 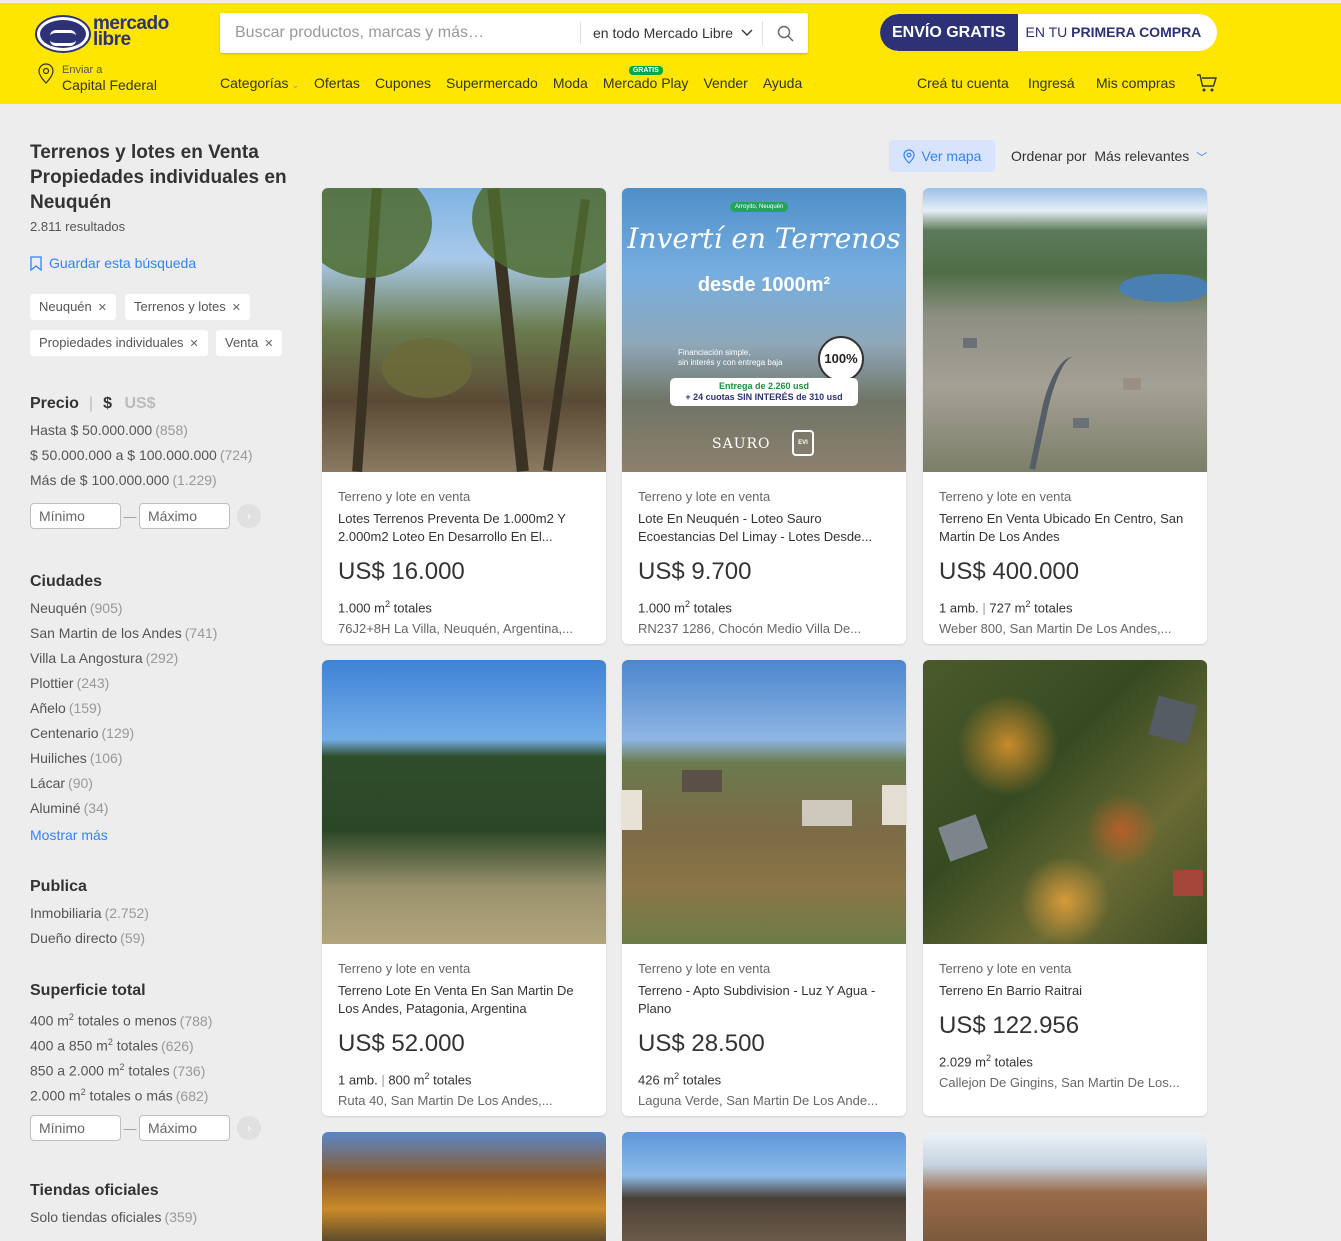 What do you see at coordinates (161, 430) in the screenshot?
I see `price-option: Hasta $ 50.000.000 (858)` at bounding box center [161, 430].